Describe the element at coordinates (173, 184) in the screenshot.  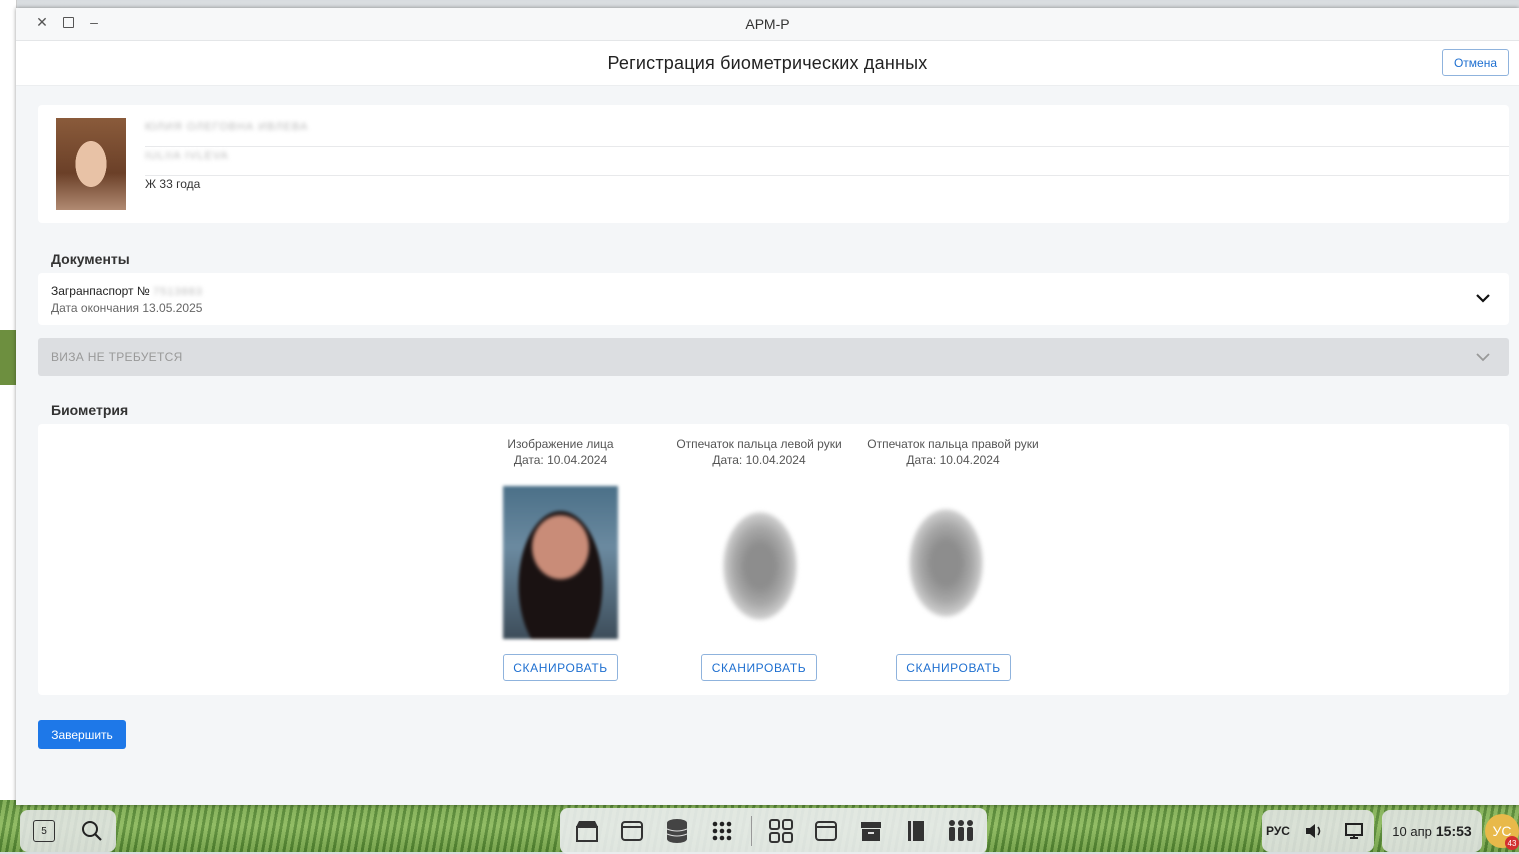
I see `person-gender-age: Ж 33 года` at that location.